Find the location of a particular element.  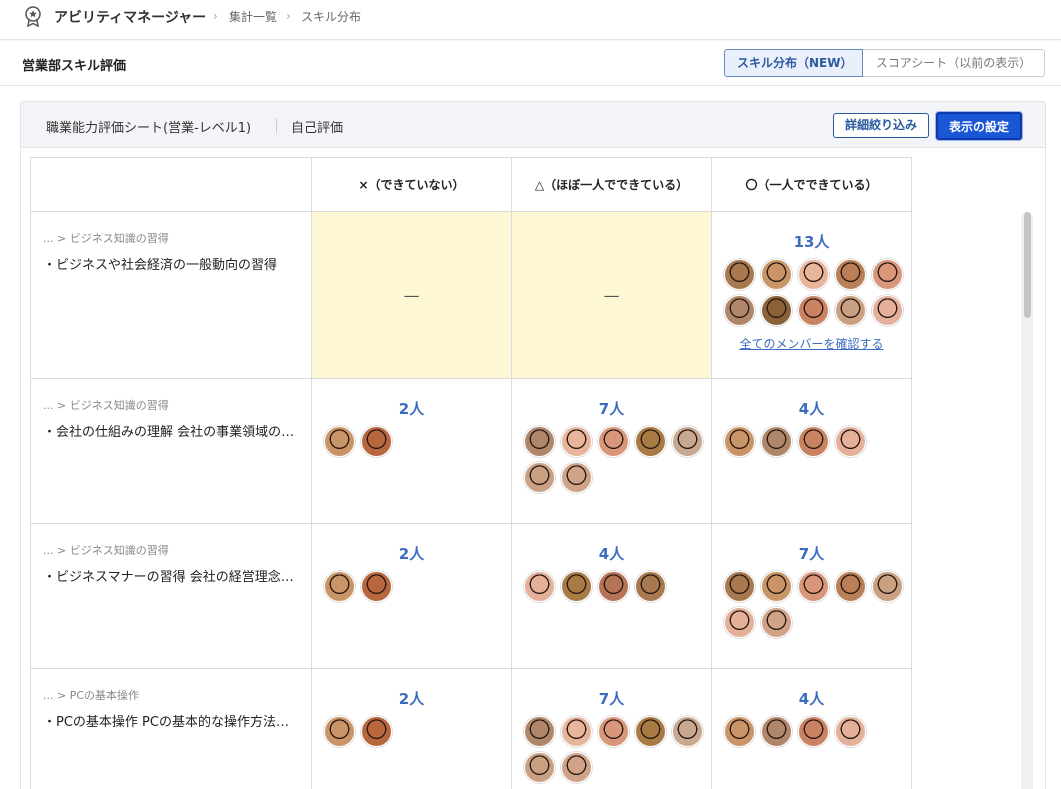

skill-category-path: ... > ビジネス知識の習得 is located at coordinates (106, 405).